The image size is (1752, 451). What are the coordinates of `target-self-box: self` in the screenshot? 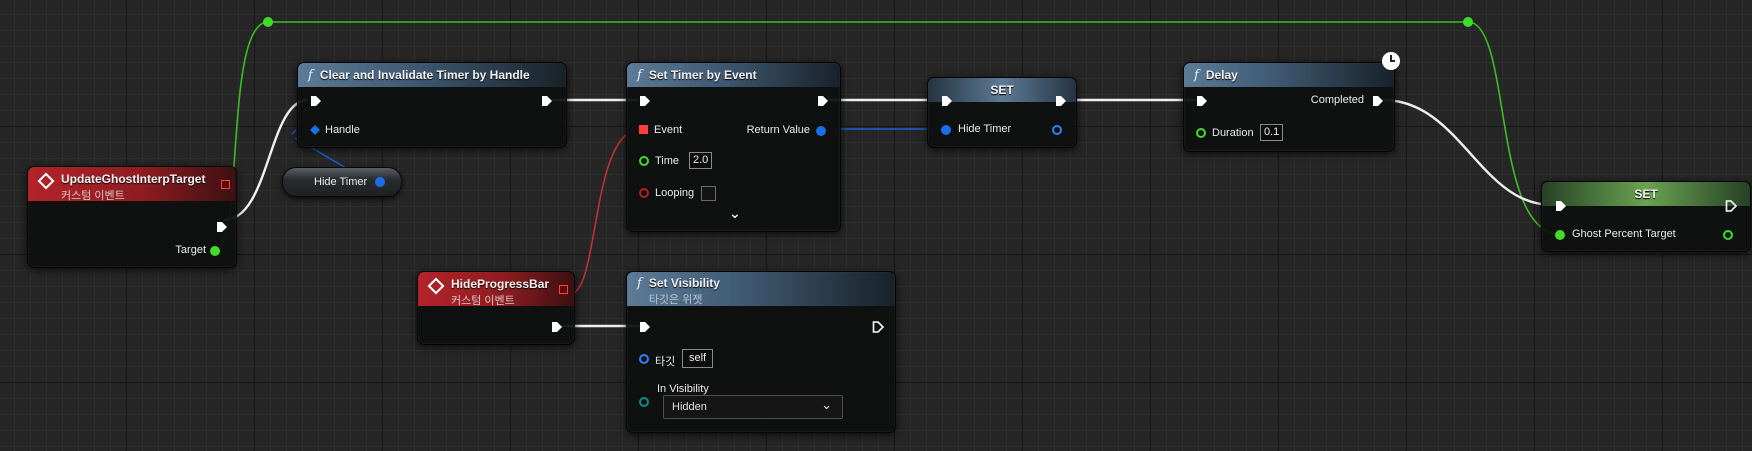 It's located at (698, 358).